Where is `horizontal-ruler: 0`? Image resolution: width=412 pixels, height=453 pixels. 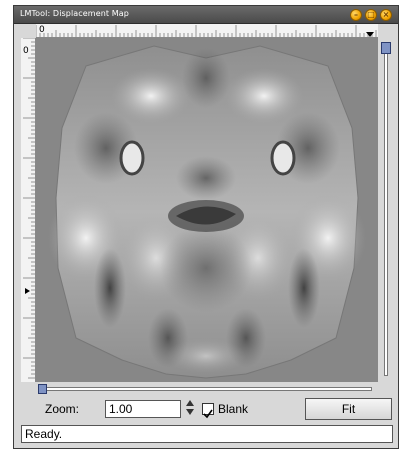
horizontal-ruler: 0 is located at coordinates (207, 31).